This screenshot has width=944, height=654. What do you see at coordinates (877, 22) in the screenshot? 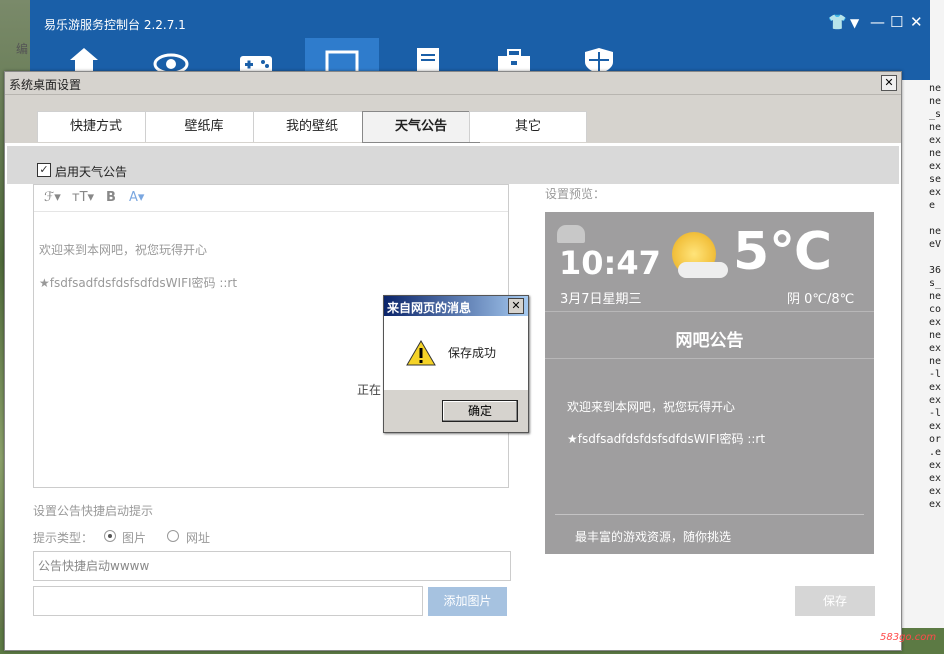
I see `minimize-button: —` at bounding box center [877, 22].